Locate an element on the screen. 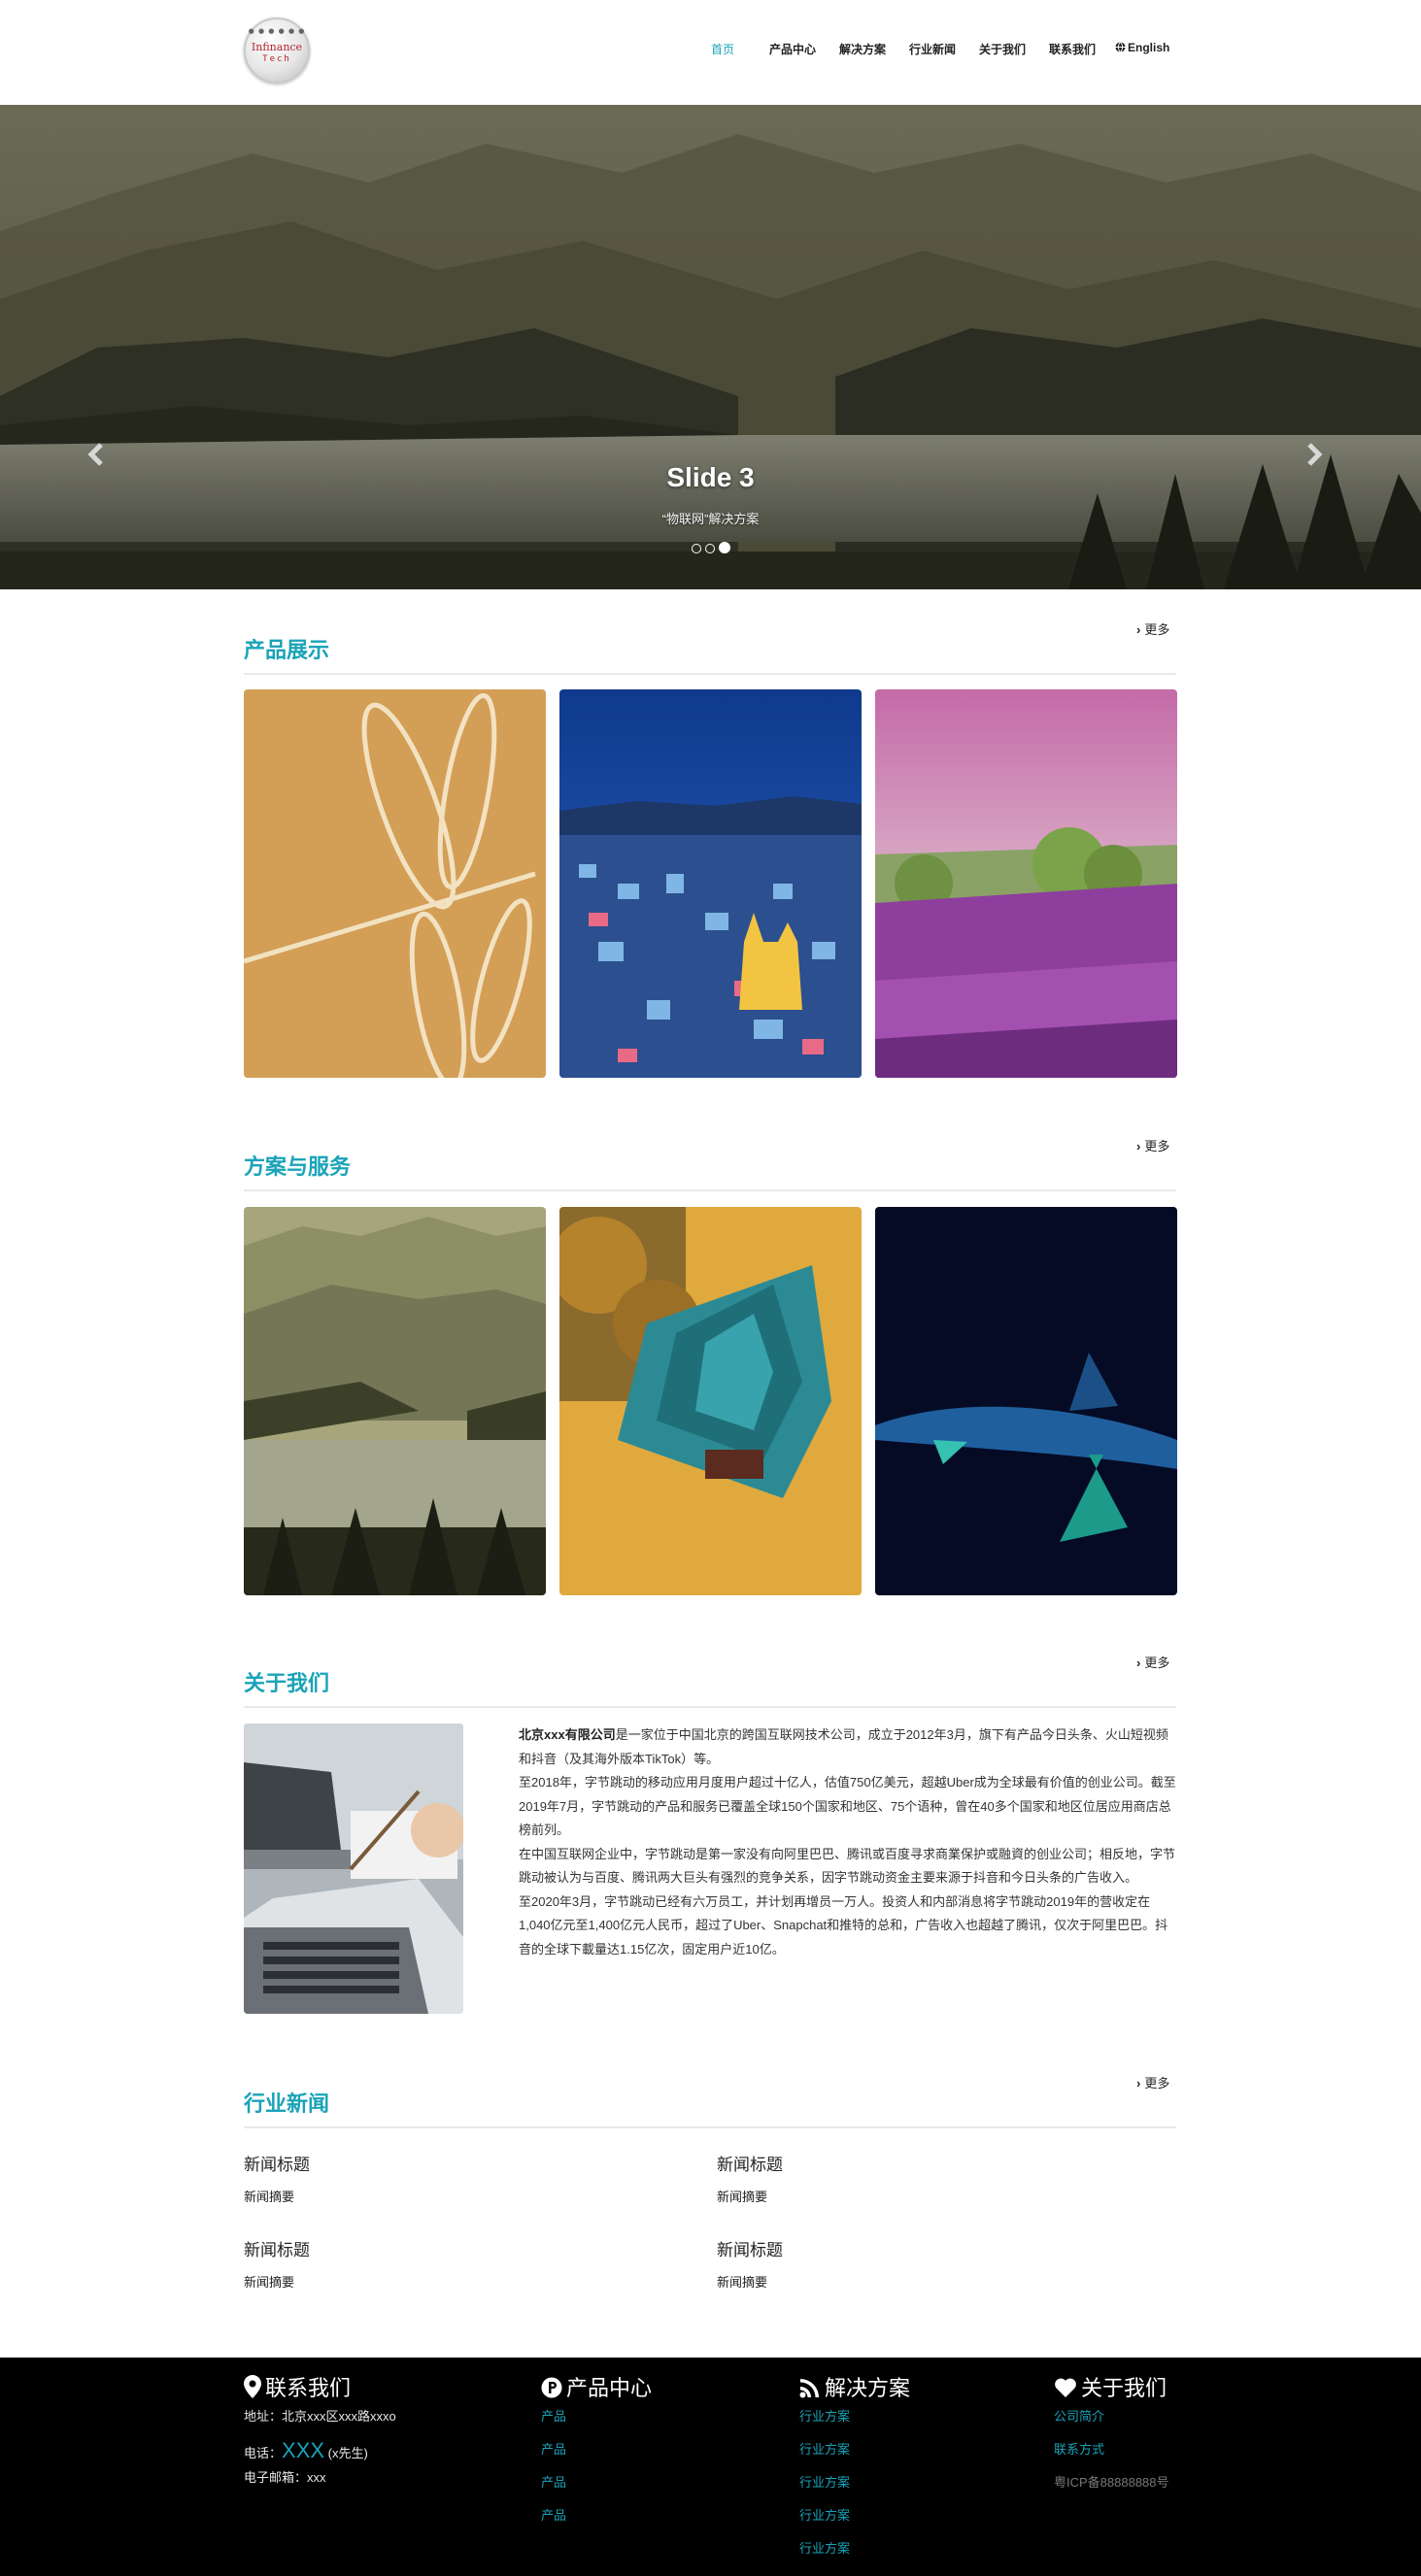 This screenshot has height=2576, width=1421. logo-dots: ● ● ● ● ● ● is located at coordinates (277, 31).